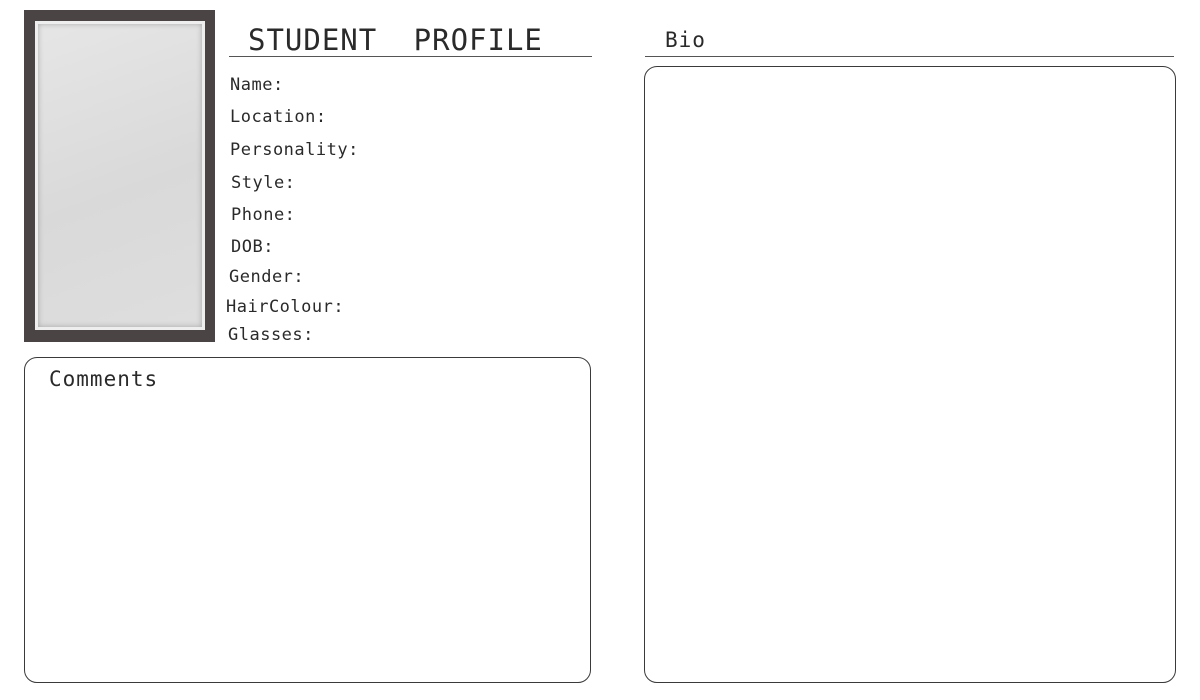 The width and height of the screenshot is (1200, 700). Describe the element at coordinates (263, 183) in the screenshot. I see `field-style-label: Style:` at that location.